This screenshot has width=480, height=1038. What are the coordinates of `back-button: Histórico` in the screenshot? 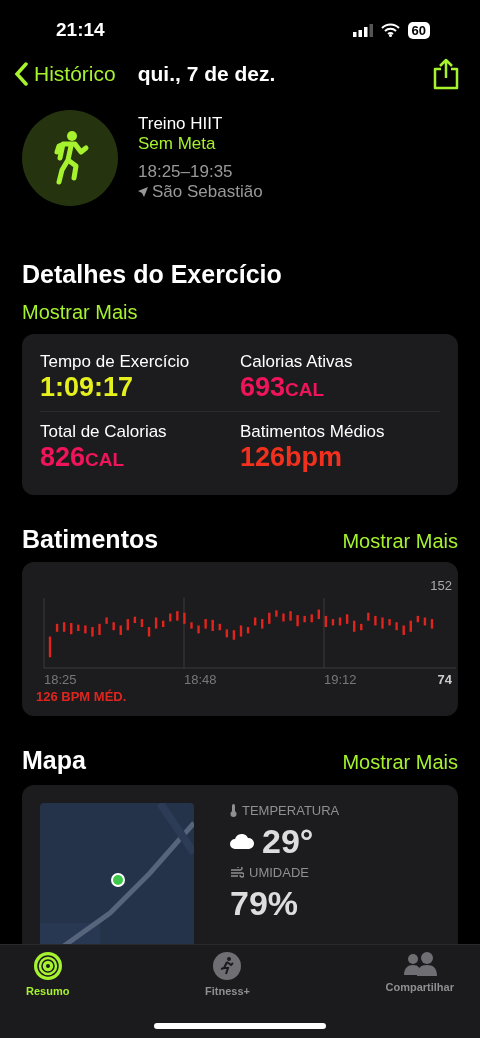 It's located at (65, 74).